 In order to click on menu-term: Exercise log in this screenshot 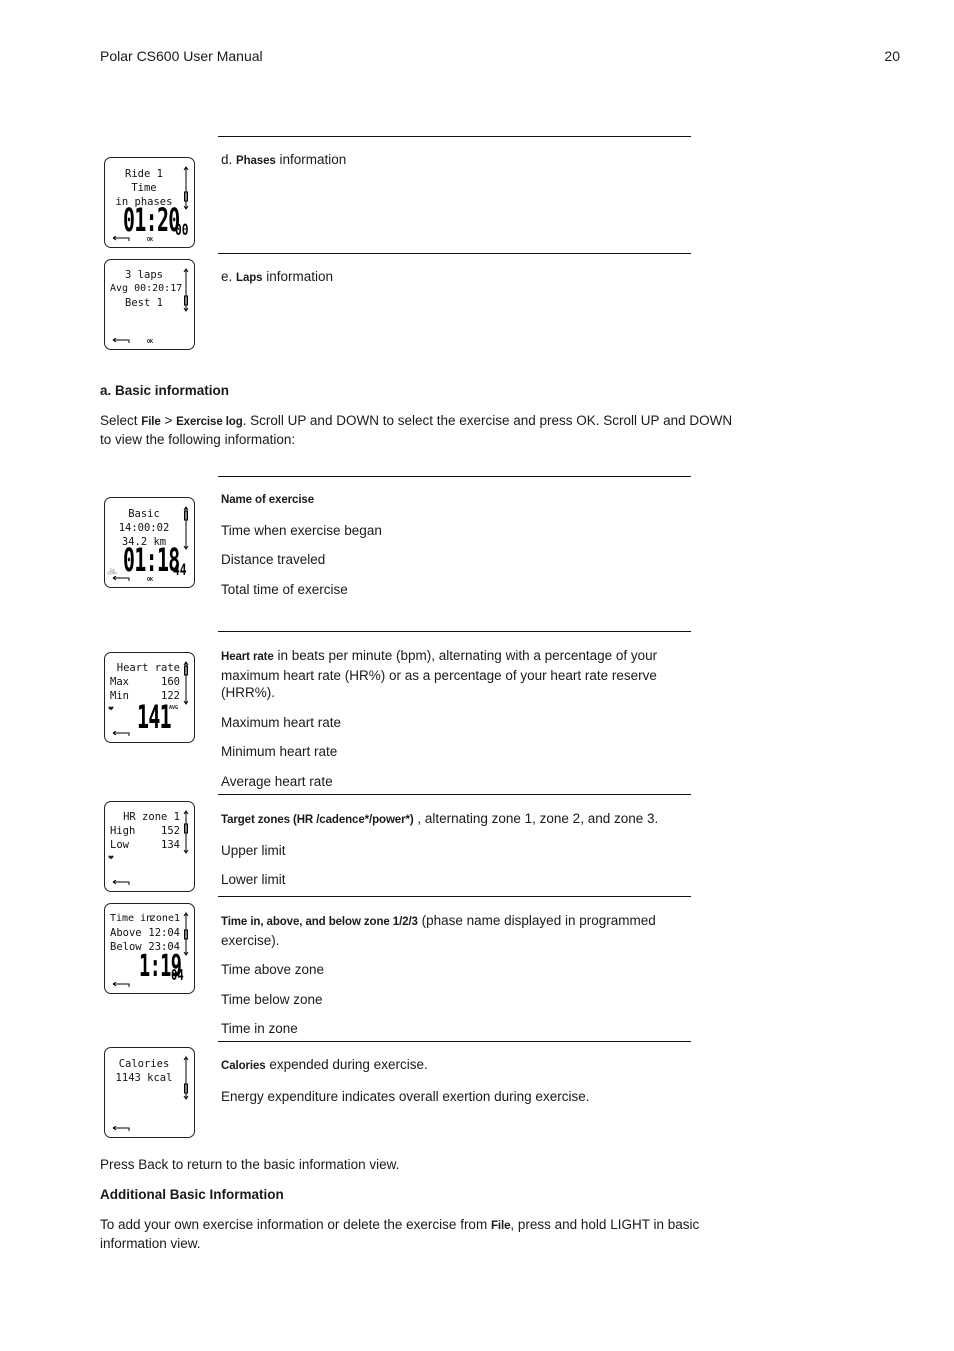, I will do `click(209, 422)`.